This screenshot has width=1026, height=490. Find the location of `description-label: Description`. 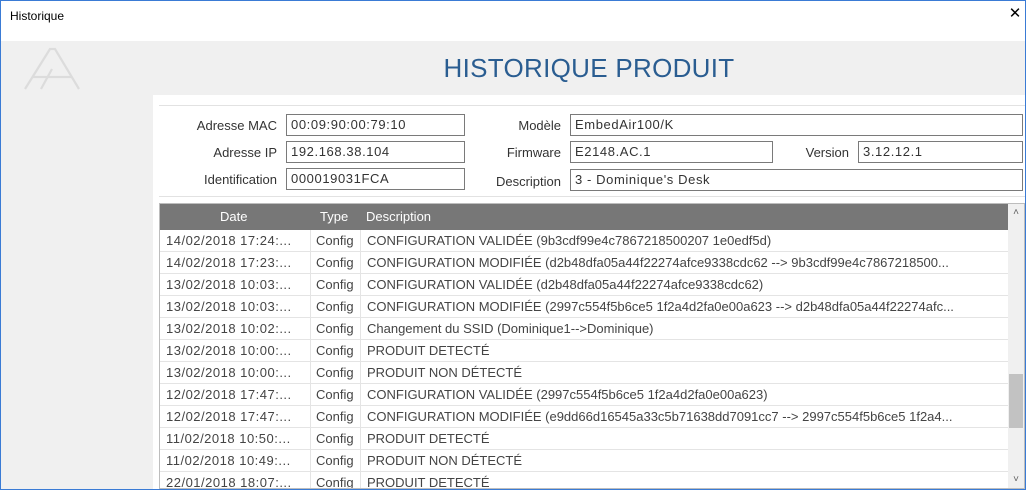

description-label: Description is located at coordinates (528, 181).